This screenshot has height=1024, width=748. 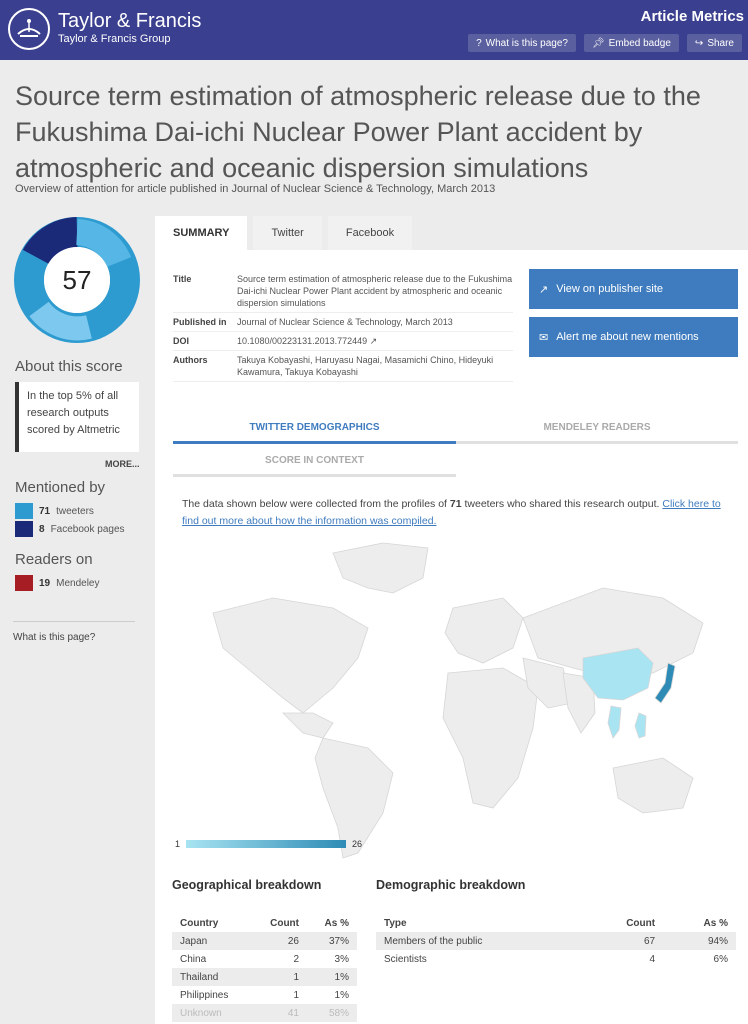 What do you see at coordinates (212, 1013) in the screenshot?
I see `cell-country: Unknown` at bounding box center [212, 1013].